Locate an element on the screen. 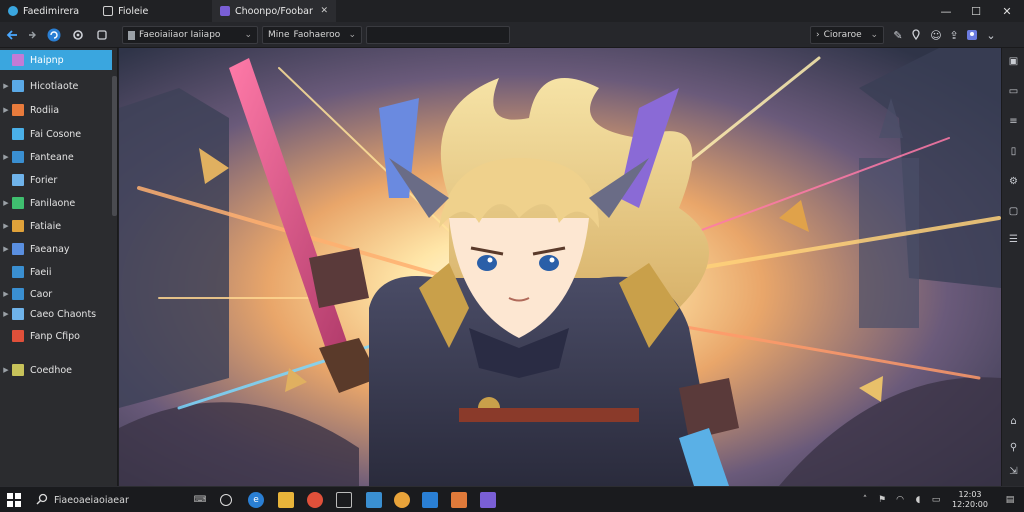 This screenshot has height=512, width=1024. tab-3: Choonpo/Foobar ✕ is located at coordinates (274, 11).